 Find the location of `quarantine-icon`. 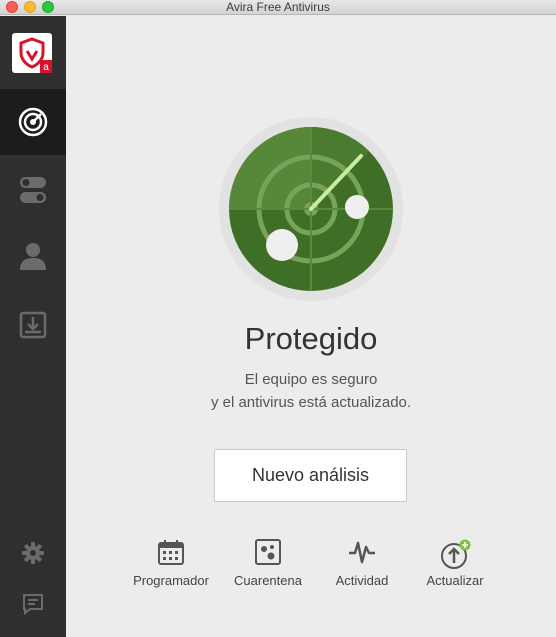

quarantine-icon is located at coordinates (268, 552).